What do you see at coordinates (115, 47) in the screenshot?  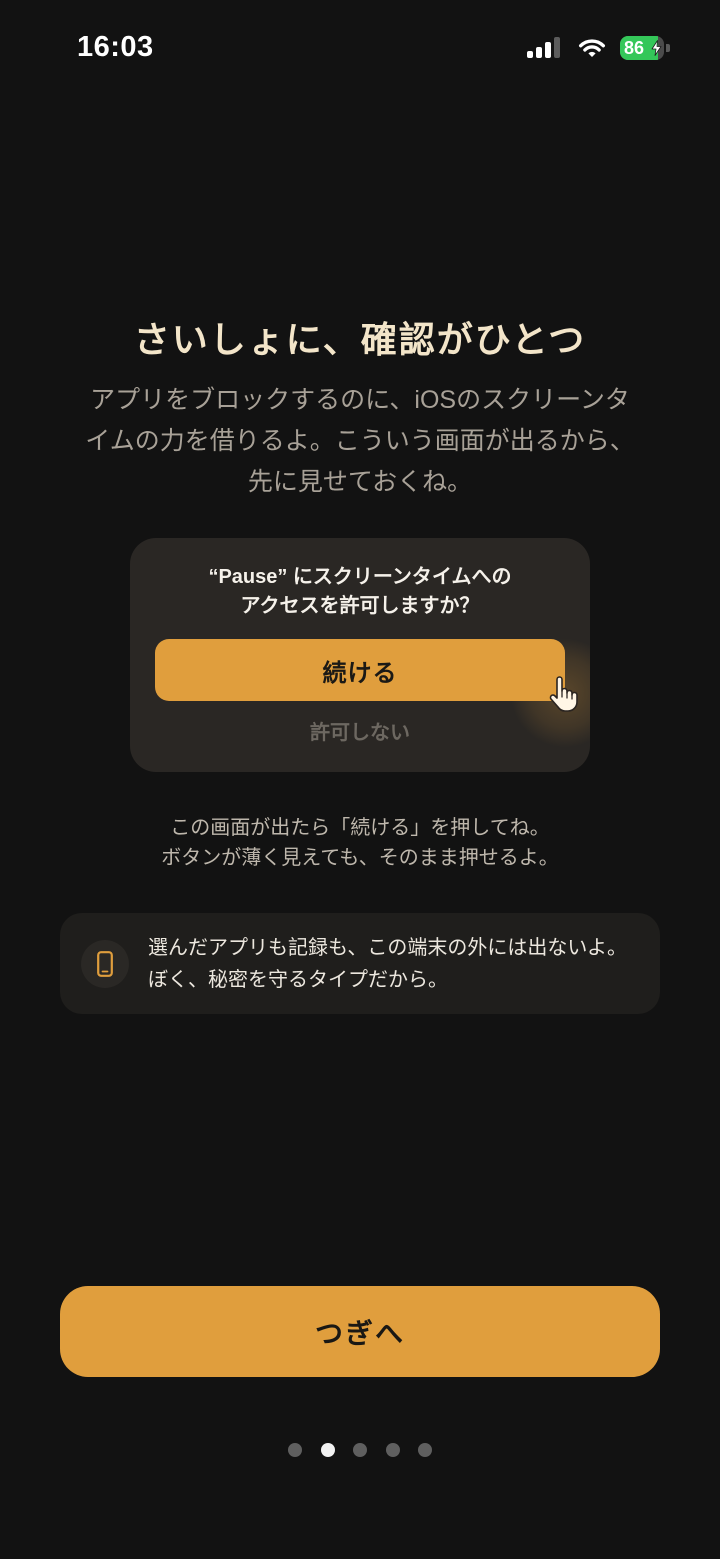 I see `status-time: 16:03` at bounding box center [115, 47].